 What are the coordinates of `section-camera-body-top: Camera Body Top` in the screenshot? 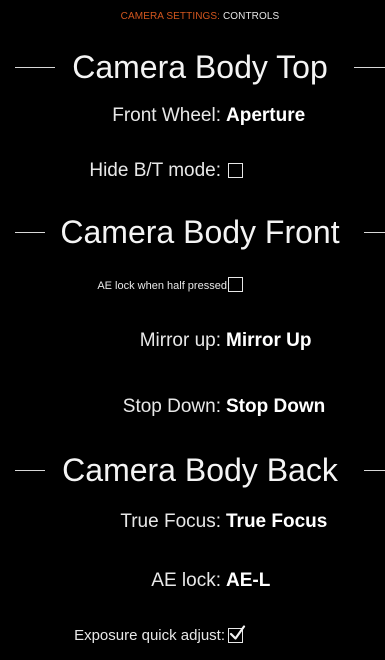 It's located at (200, 67).